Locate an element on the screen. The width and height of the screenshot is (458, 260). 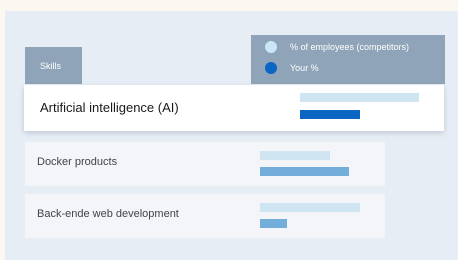
legend-item-yours: Your % is located at coordinates (292, 68).